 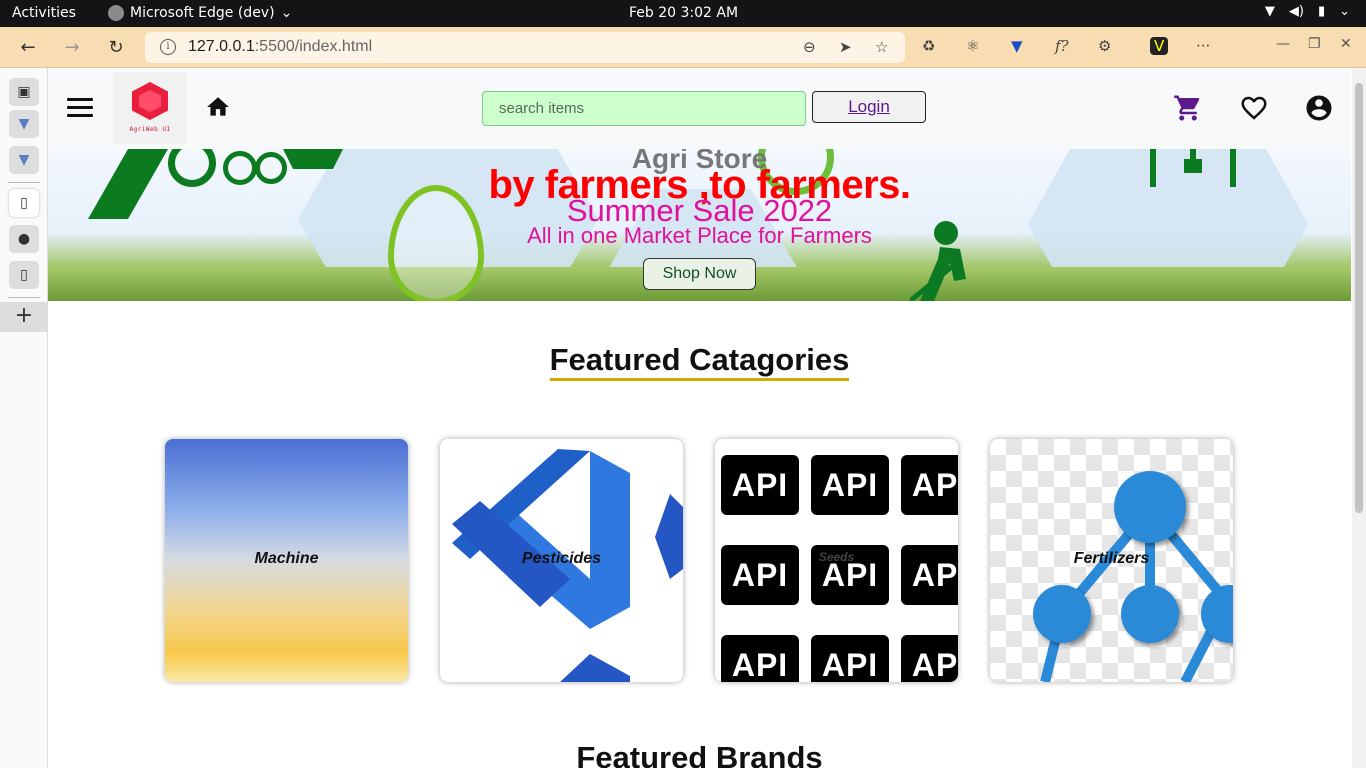 I want to click on page-tab-icon: ▯, so click(x=24, y=203).